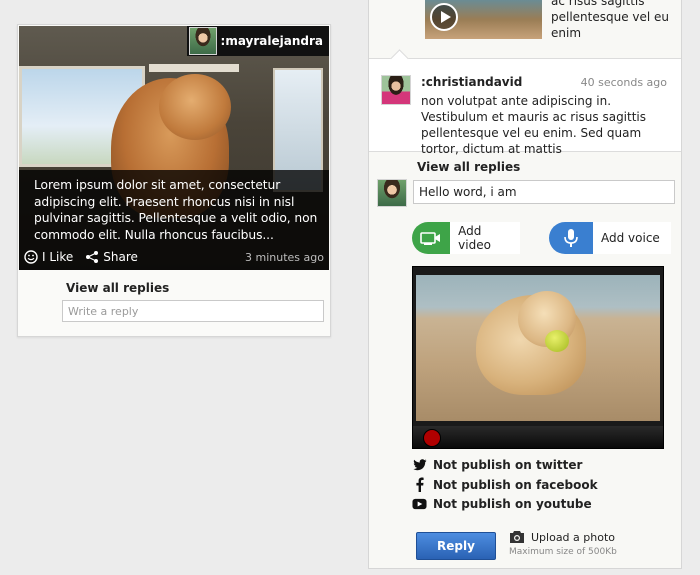  I want to click on play-icon, so click(444, 17).